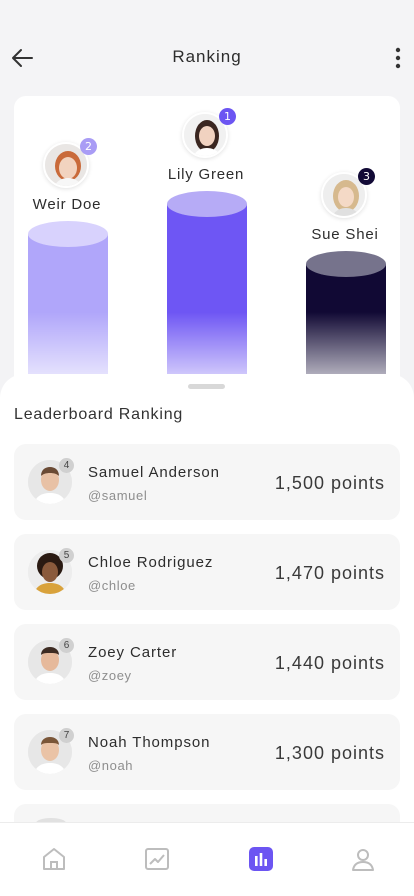  I want to click on leaderboard-row: 4 Samuel Anderson @samuel 1,500 points, so click(207, 482).